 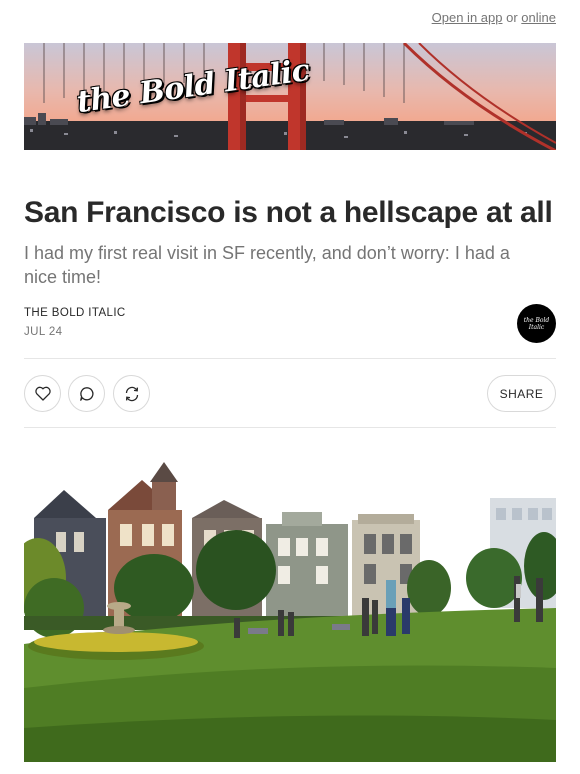 I want to click on comment-bubble-icon, so click(x=86, y=393).